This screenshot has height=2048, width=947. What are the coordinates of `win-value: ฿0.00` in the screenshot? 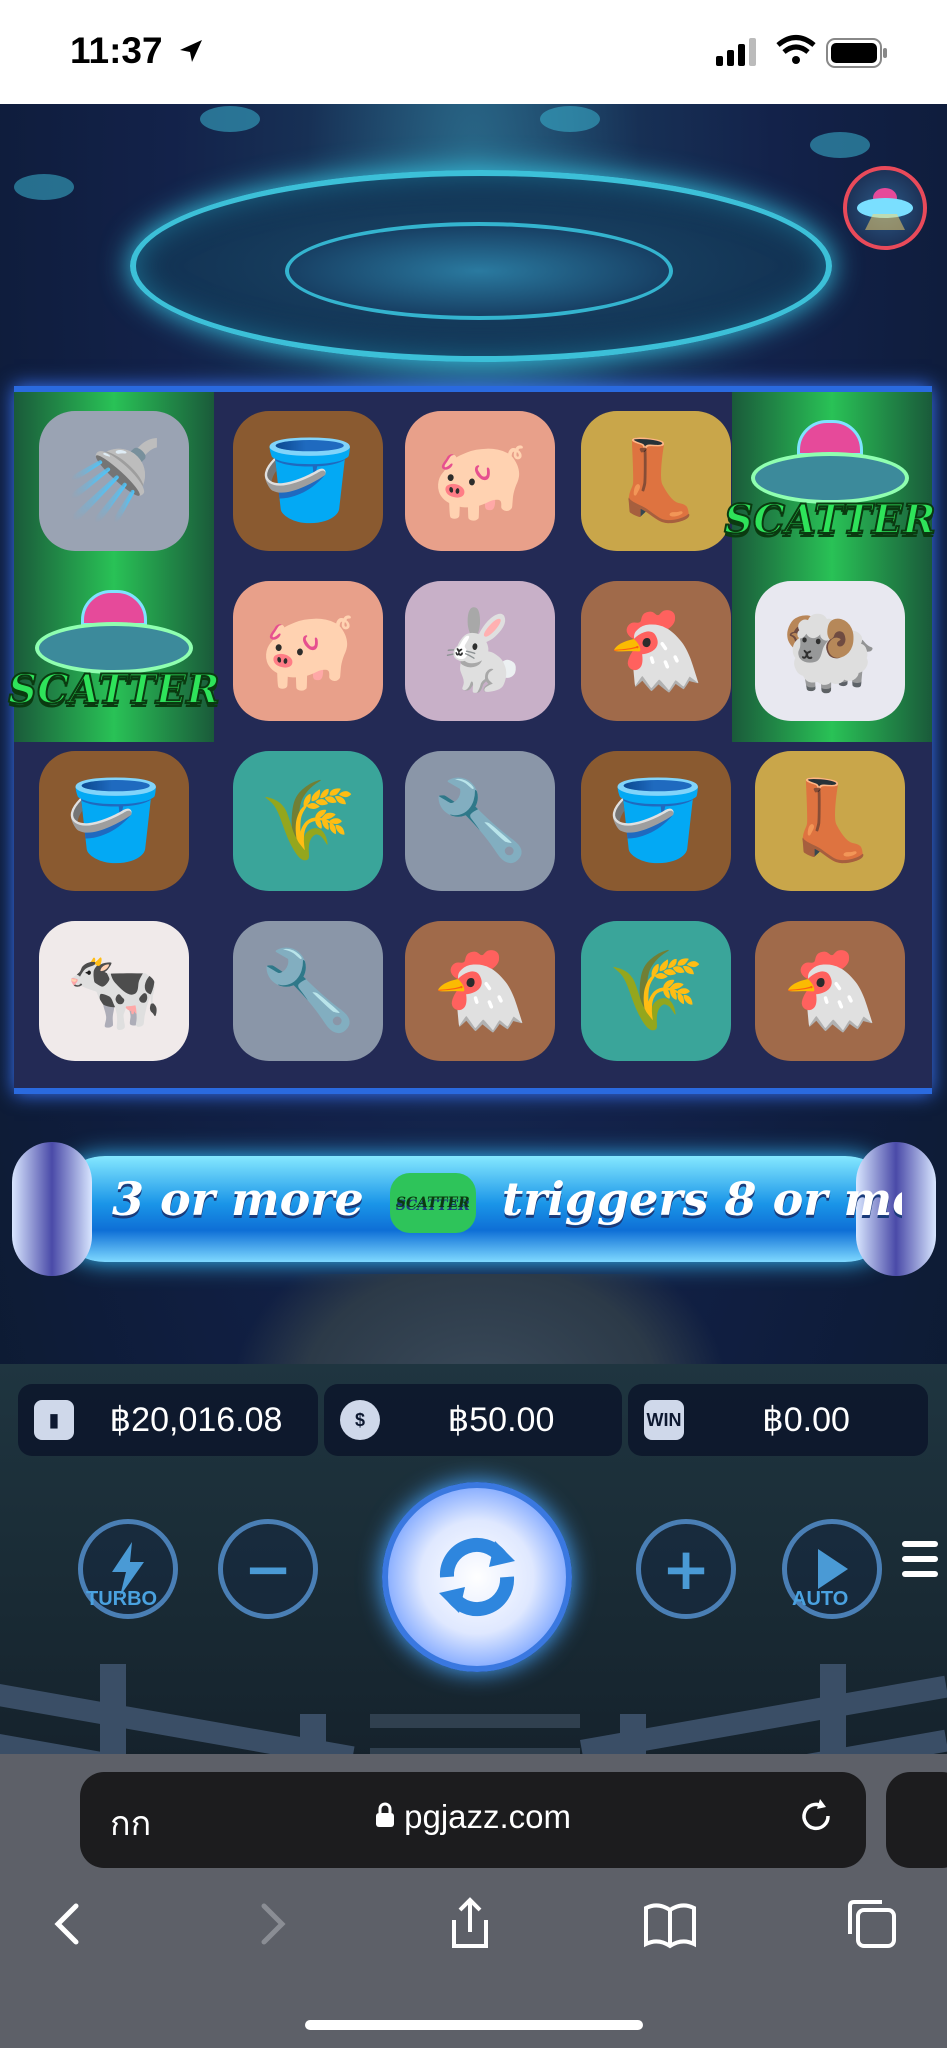 It's located at (806, 1420).